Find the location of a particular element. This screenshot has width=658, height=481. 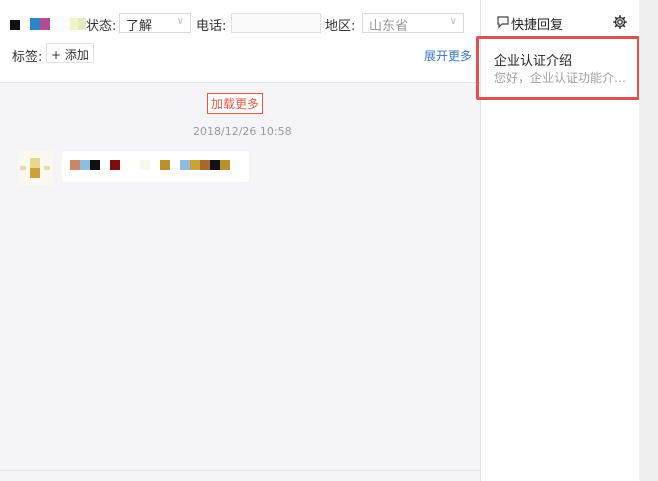

gear-icon is located at coordinates (620, 22).